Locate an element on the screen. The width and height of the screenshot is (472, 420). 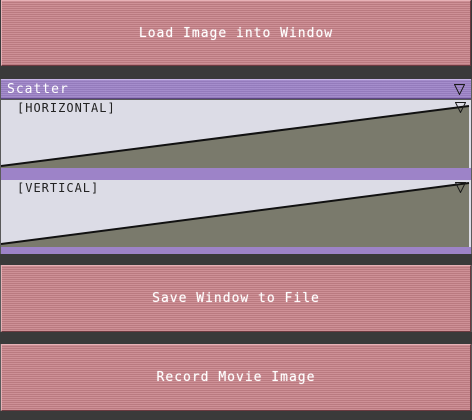
dropdown-value: Scatter is located at coordinates (38, 89).